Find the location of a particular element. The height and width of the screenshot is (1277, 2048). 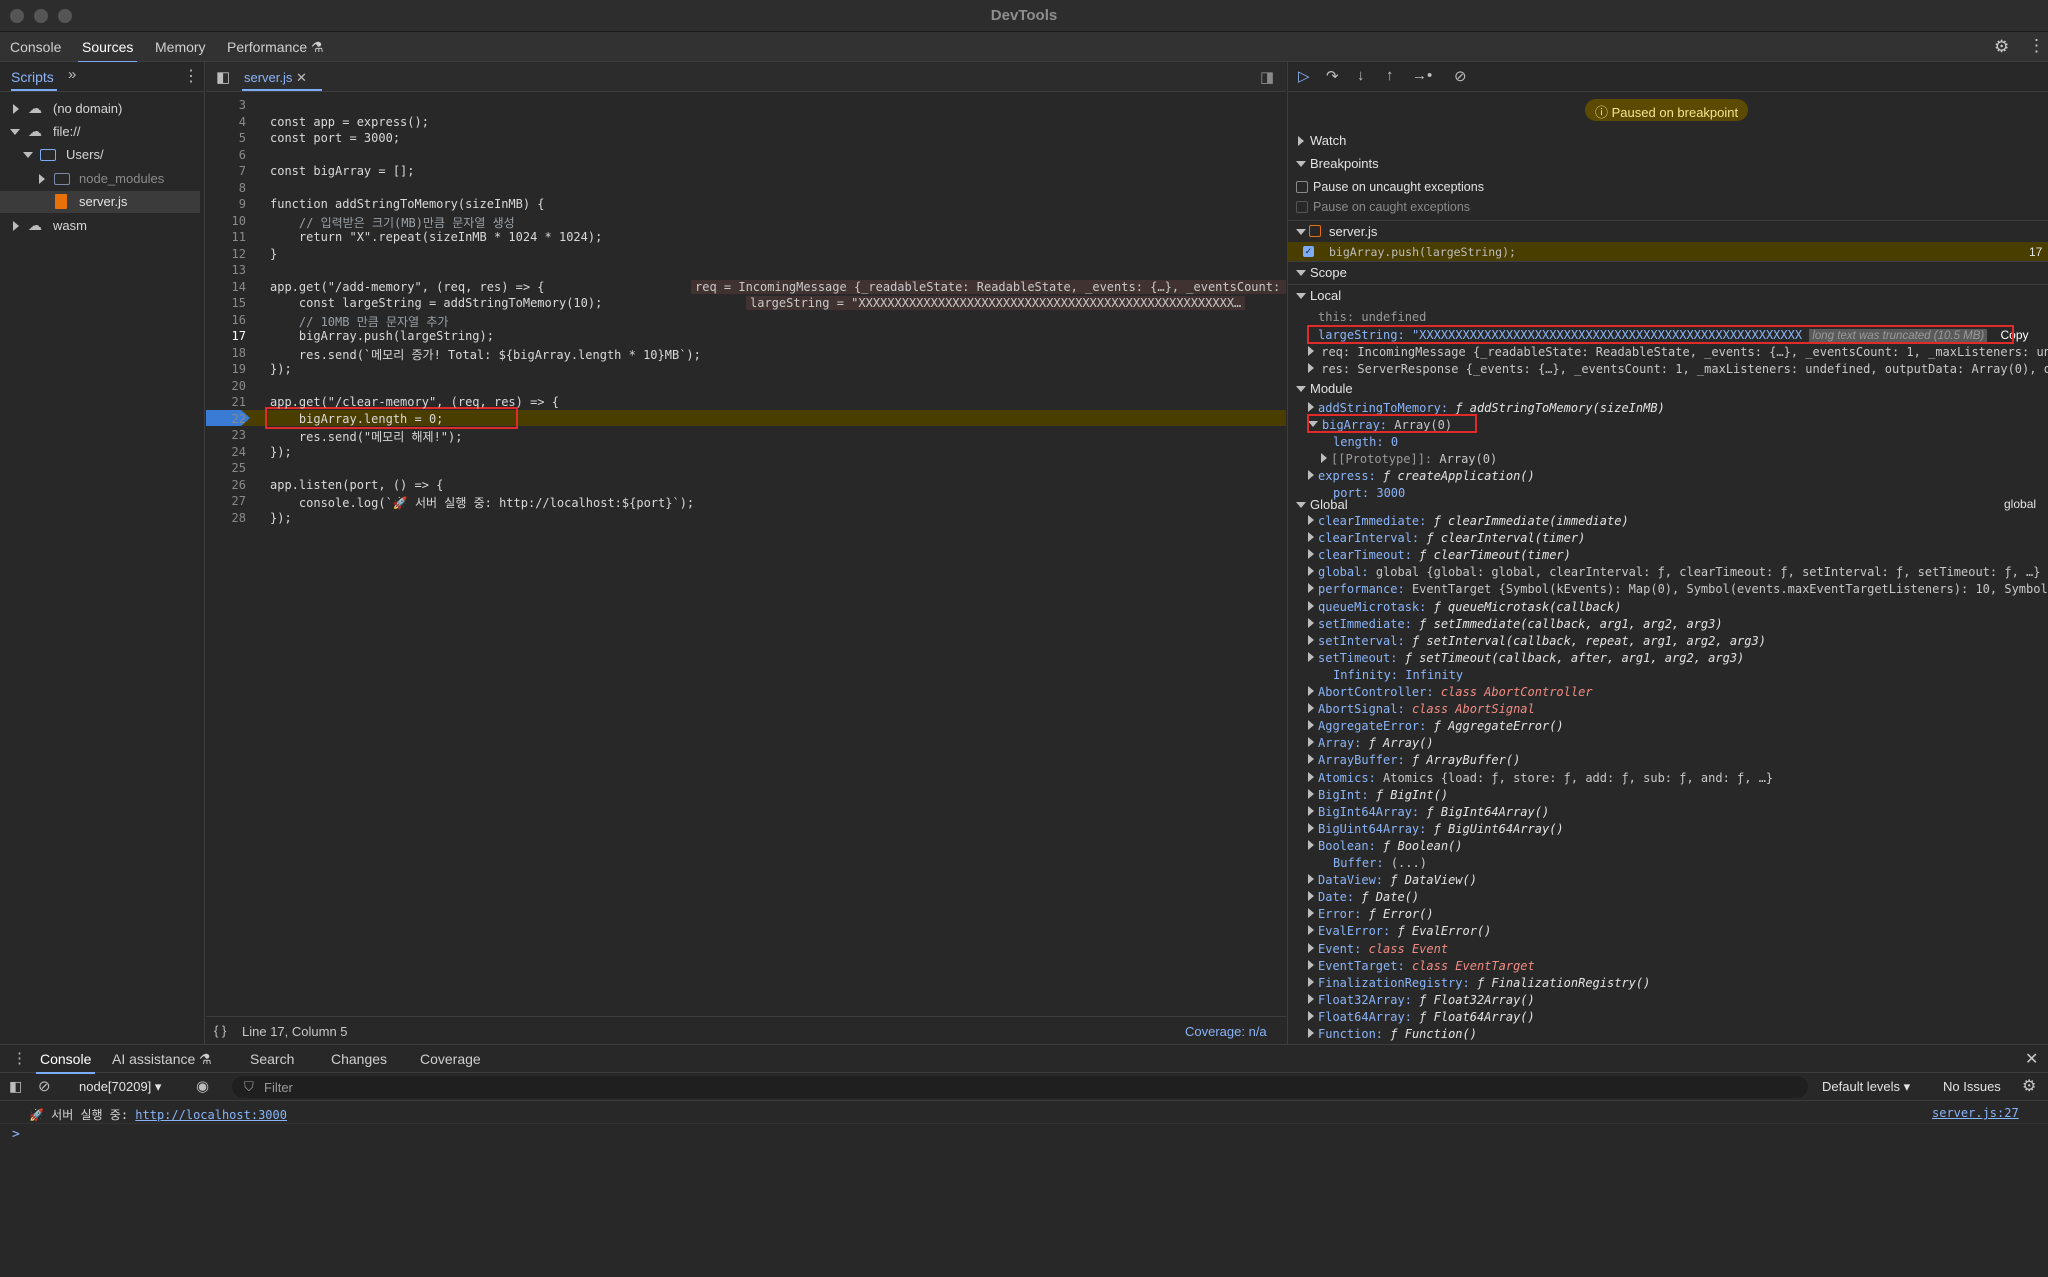

global-row: Function: ƒ Function() is located at coordinates (1392, 1034).